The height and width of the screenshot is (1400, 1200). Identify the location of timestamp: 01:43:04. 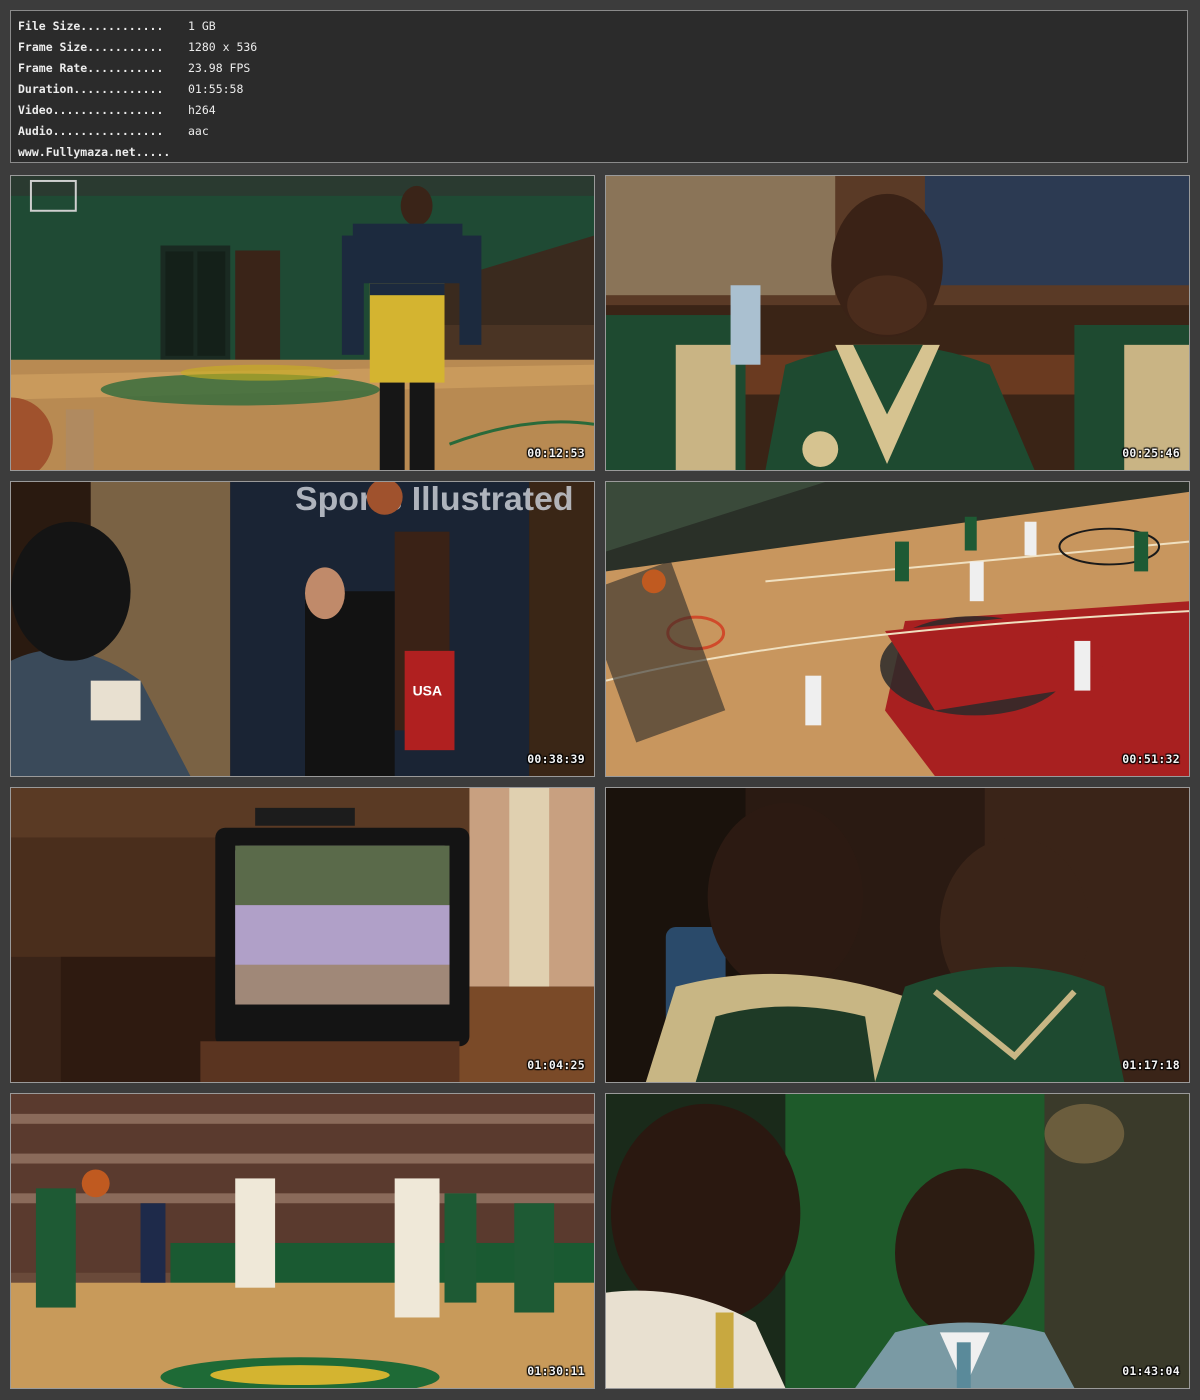
(1151, 1371).